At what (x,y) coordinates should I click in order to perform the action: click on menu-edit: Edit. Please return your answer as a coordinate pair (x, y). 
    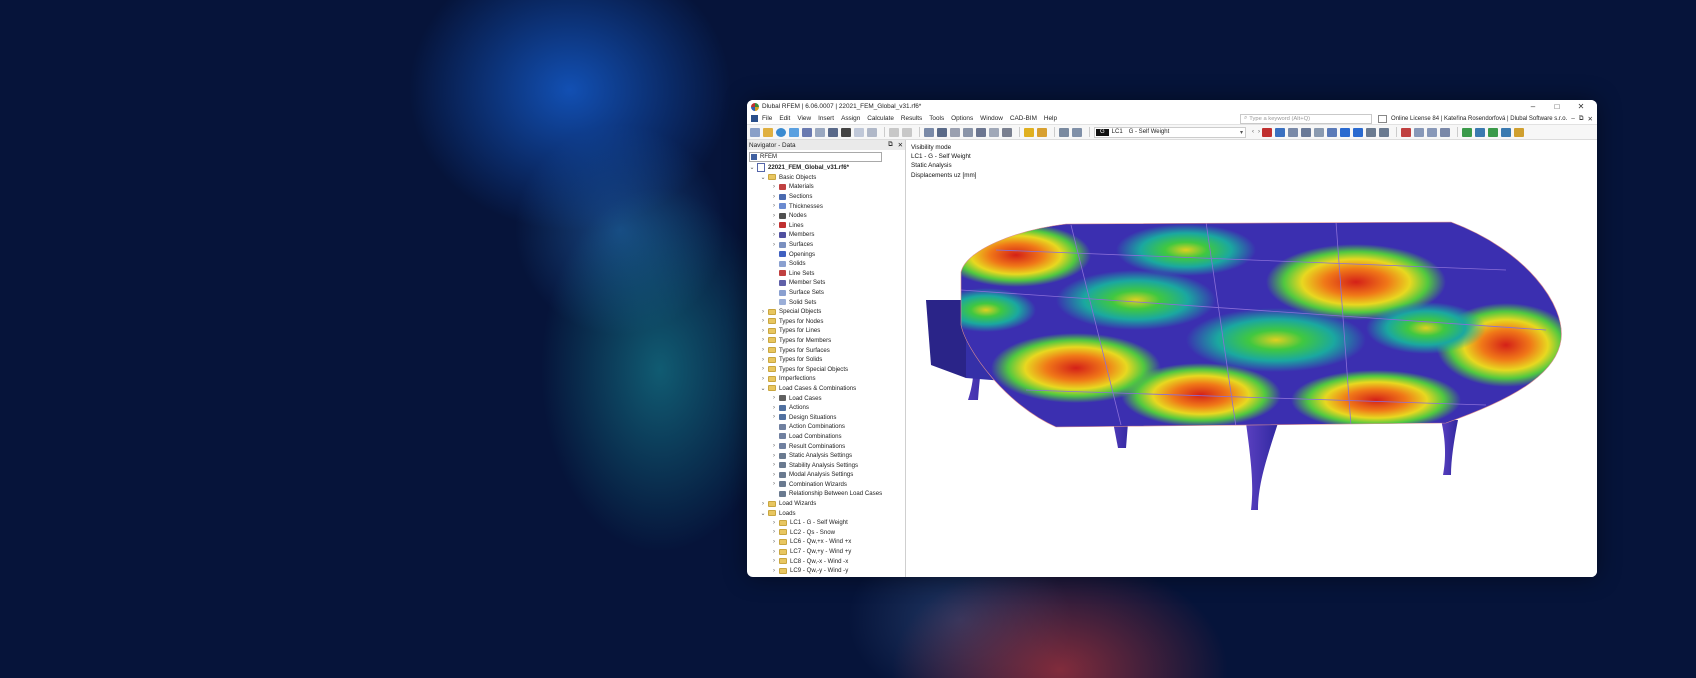
    Looking at the image, I should click on (784, 118).